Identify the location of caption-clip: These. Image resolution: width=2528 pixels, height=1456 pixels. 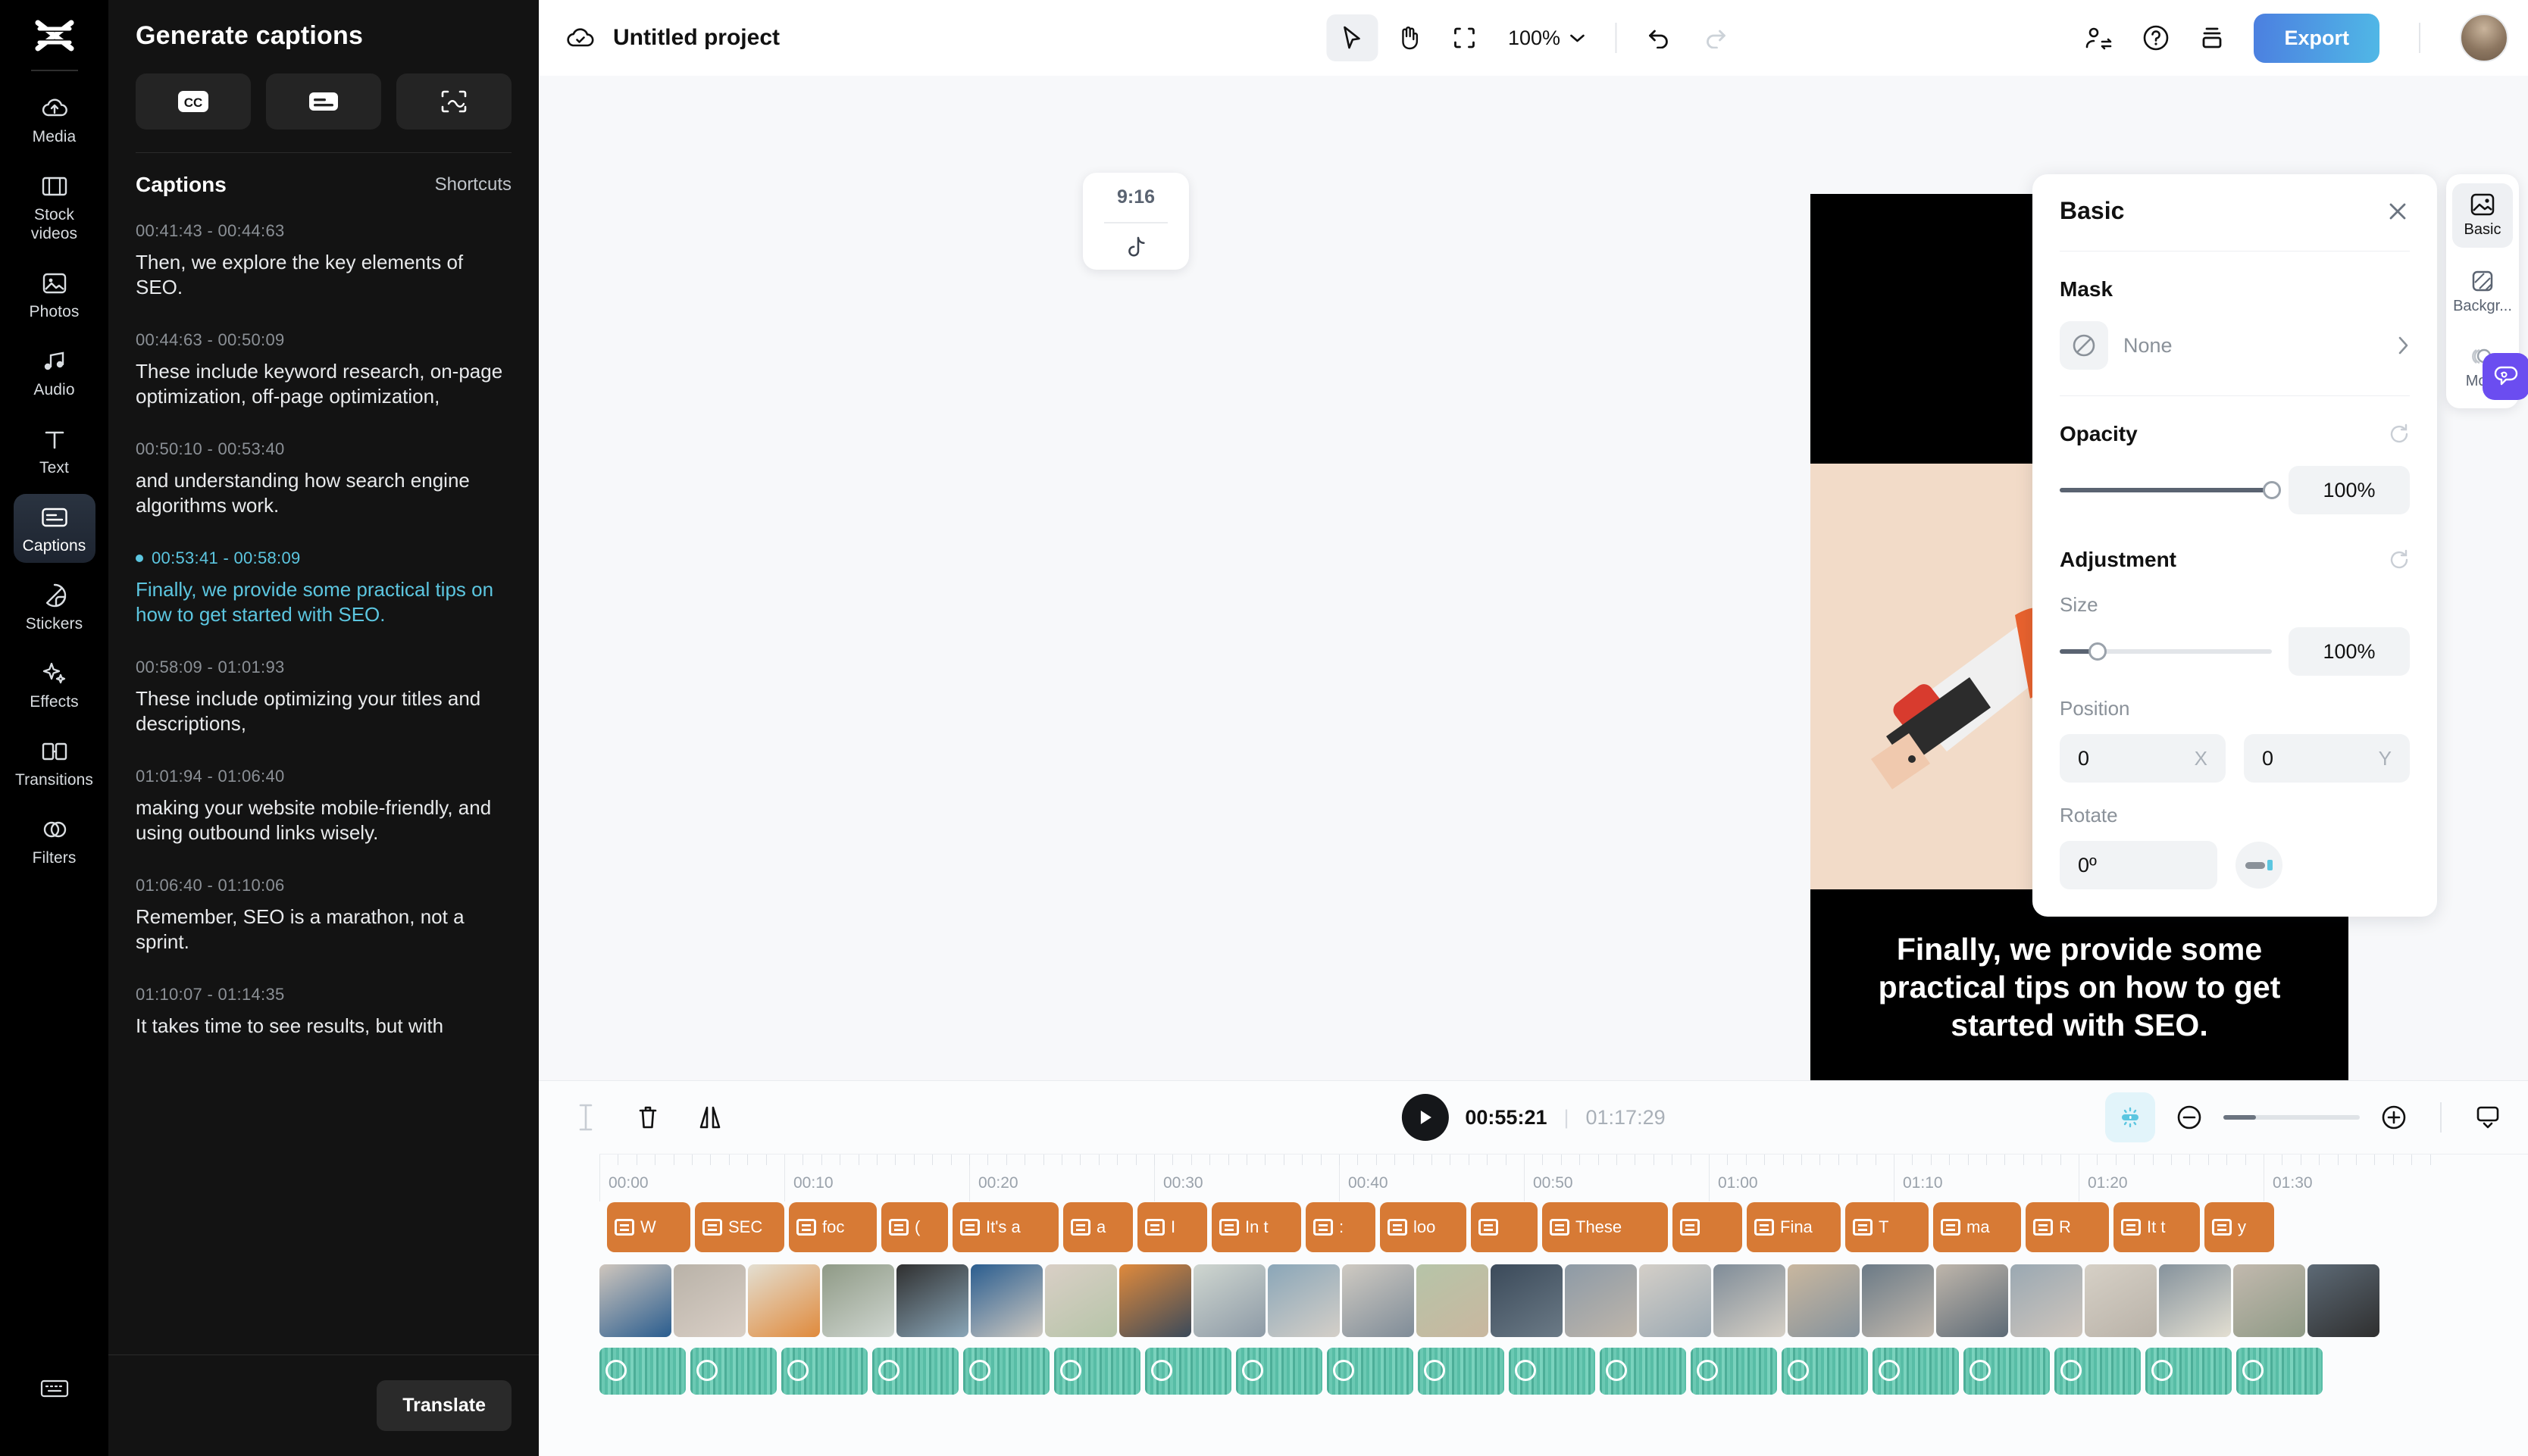
(1605, 1227).